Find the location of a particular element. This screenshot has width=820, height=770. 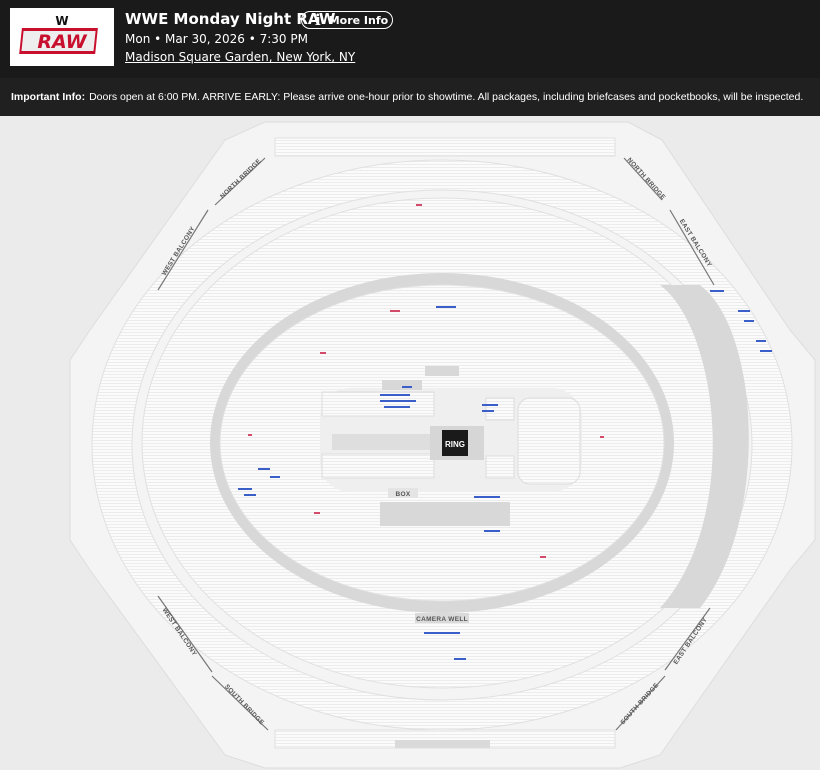

wwe-raw-logo: RAW W is located at coordinates (62, 37).